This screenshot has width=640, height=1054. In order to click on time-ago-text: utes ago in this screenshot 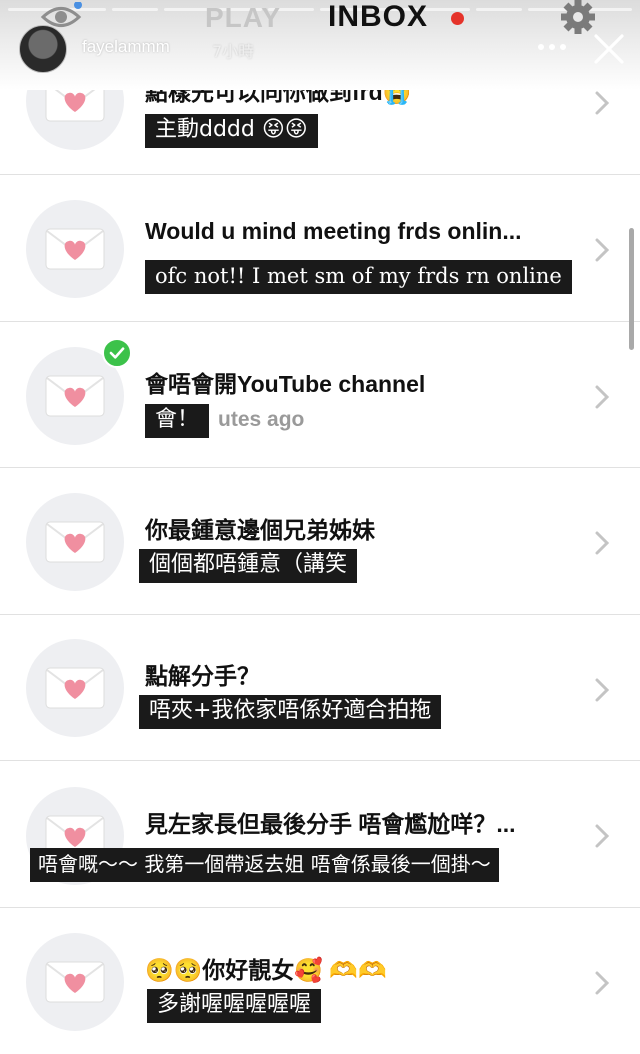, I will do `click(261, 419)`.